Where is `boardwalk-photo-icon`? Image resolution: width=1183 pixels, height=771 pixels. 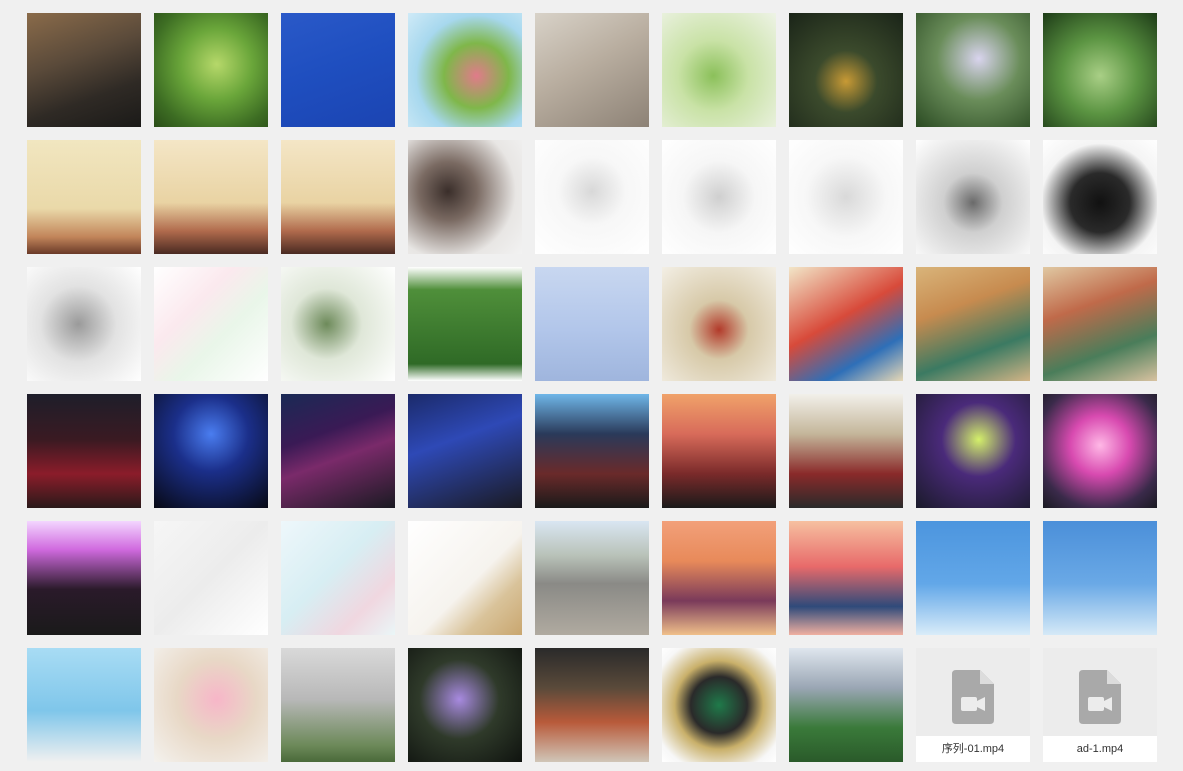
boardwalk-photo-icon is located at coordinates (84, 70).